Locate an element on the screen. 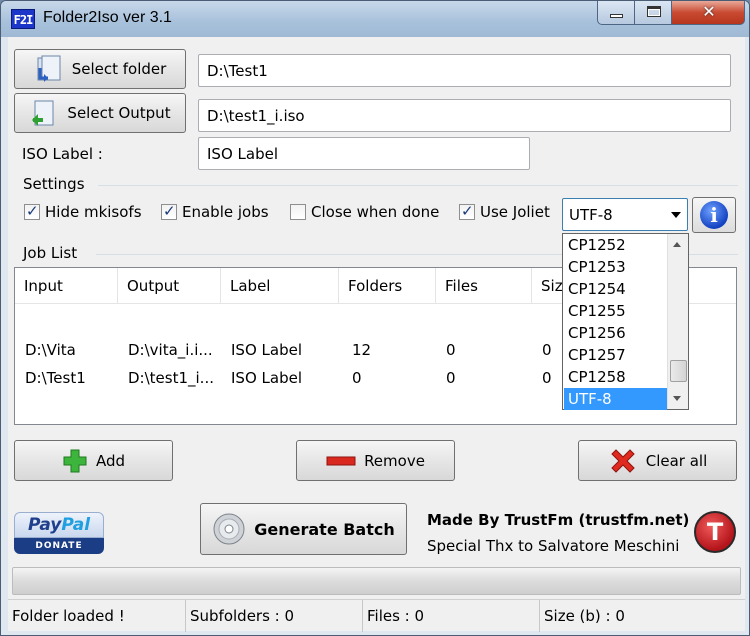 The width and height of the screenshot is (750, 636). column-header-files: Files is located at coordinates (484, 286).